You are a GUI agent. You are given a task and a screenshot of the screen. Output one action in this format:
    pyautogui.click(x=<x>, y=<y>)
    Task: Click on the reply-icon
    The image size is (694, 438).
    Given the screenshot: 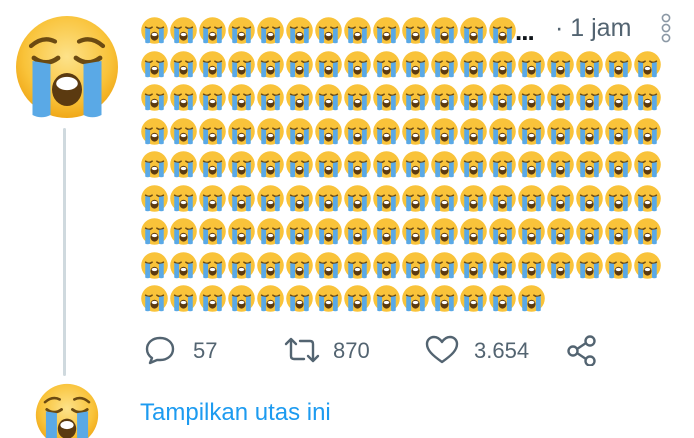 What is the action you would take?
    pyautogui.click(x=160, y=350)
    